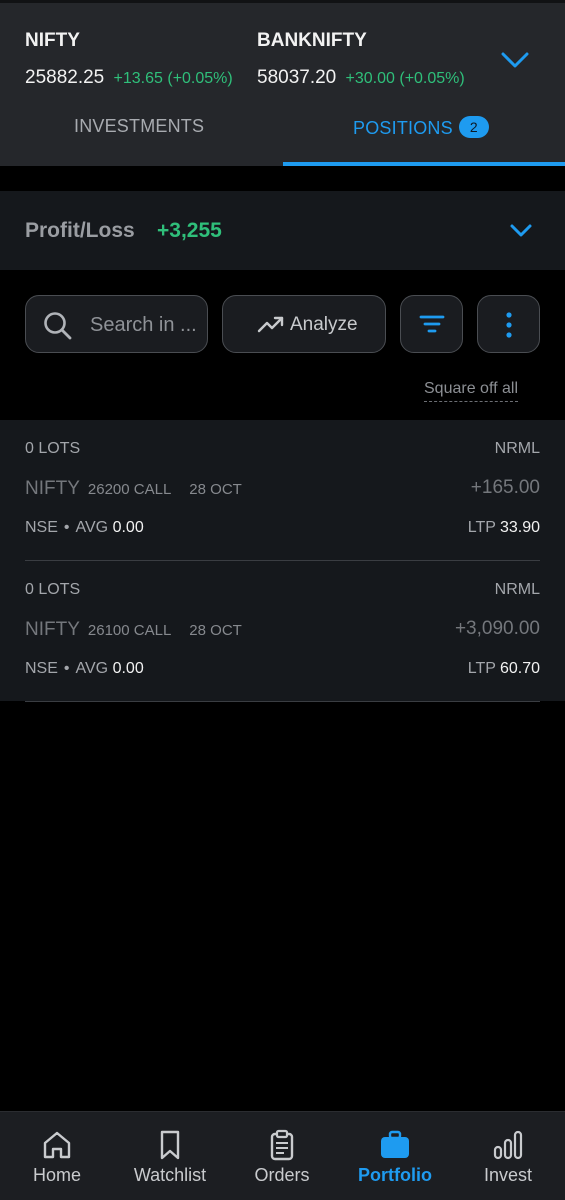 The image size is (565, 1200). What do you see at coordinates (282, 1175) in the screenshot?
I see `nav-label: Orders` at bounding box center [282, 1175].